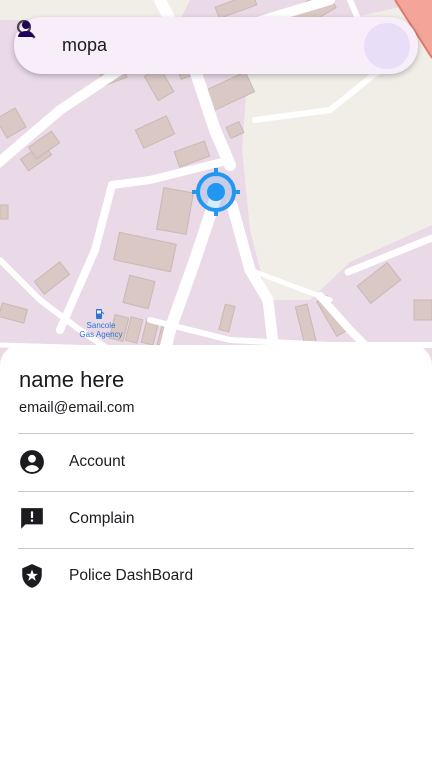 This screenshot has width=432, height=768. I want to click on menu-label-account: Account, so click(97, 461).